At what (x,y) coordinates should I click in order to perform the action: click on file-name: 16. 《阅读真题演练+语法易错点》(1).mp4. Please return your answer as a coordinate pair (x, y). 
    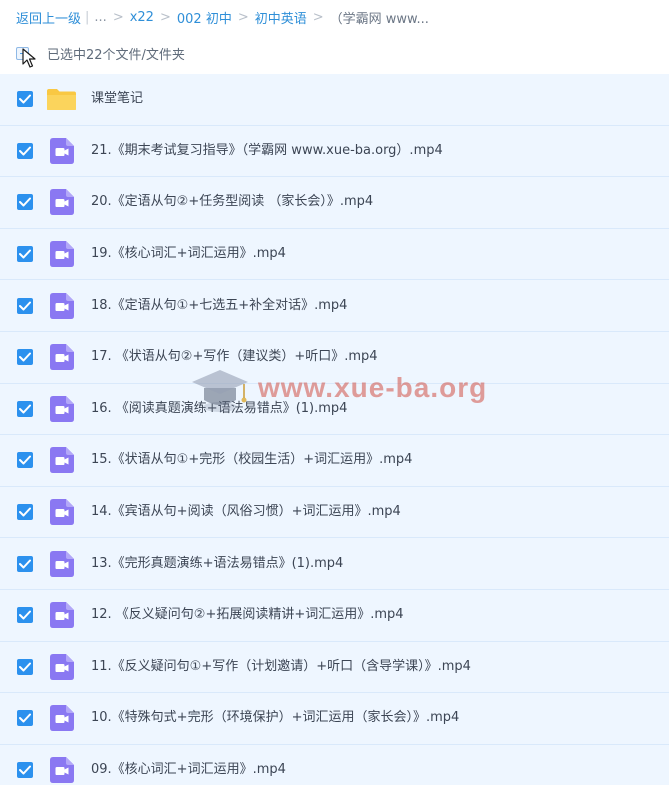
    Looking at the image, I should click on (219, 409).